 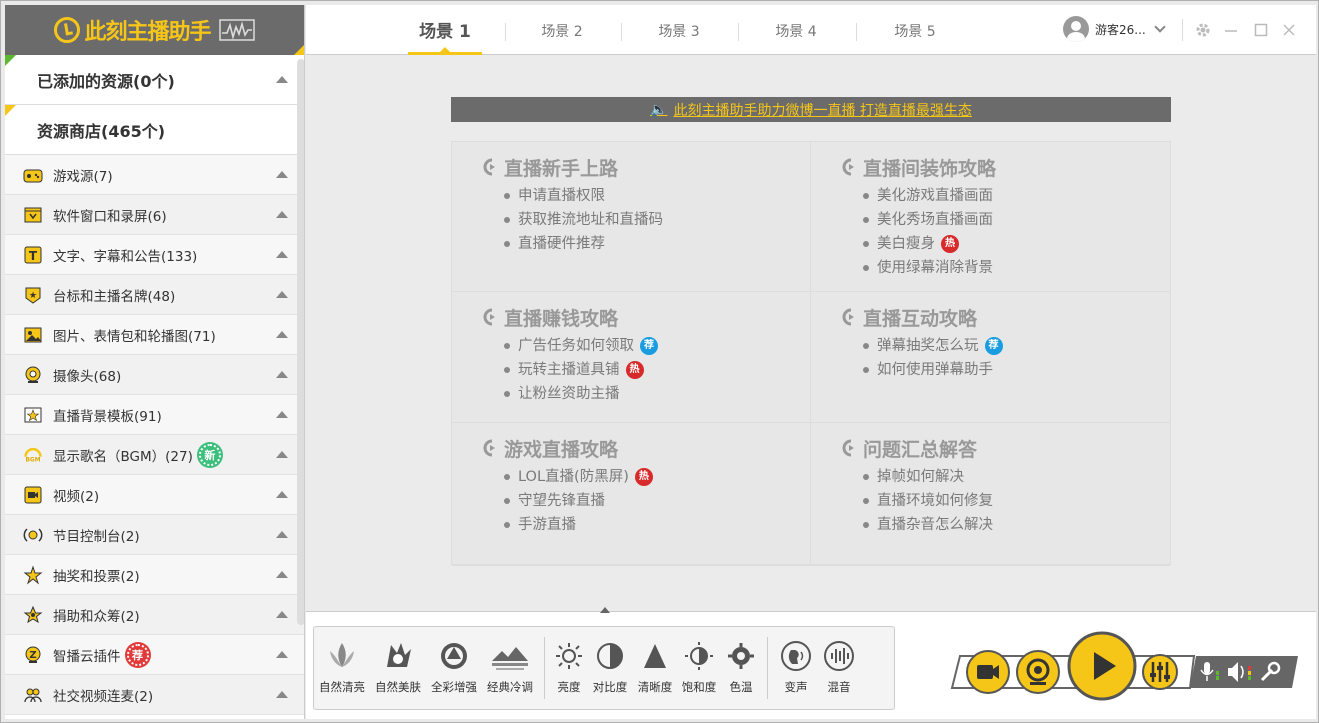 What do you see at coordinates (796, 30) in the screenshot?
I see `tab-scene-4: 场景 4` at bounding box center [796, 30].